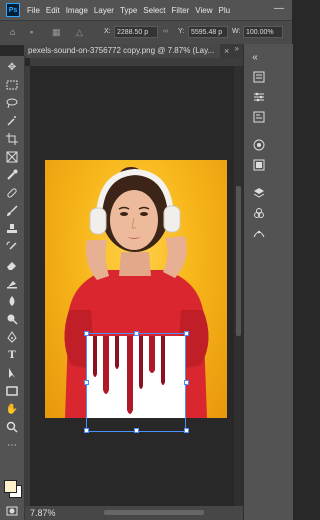  I want to click on pen-icon, so click(12, 337).